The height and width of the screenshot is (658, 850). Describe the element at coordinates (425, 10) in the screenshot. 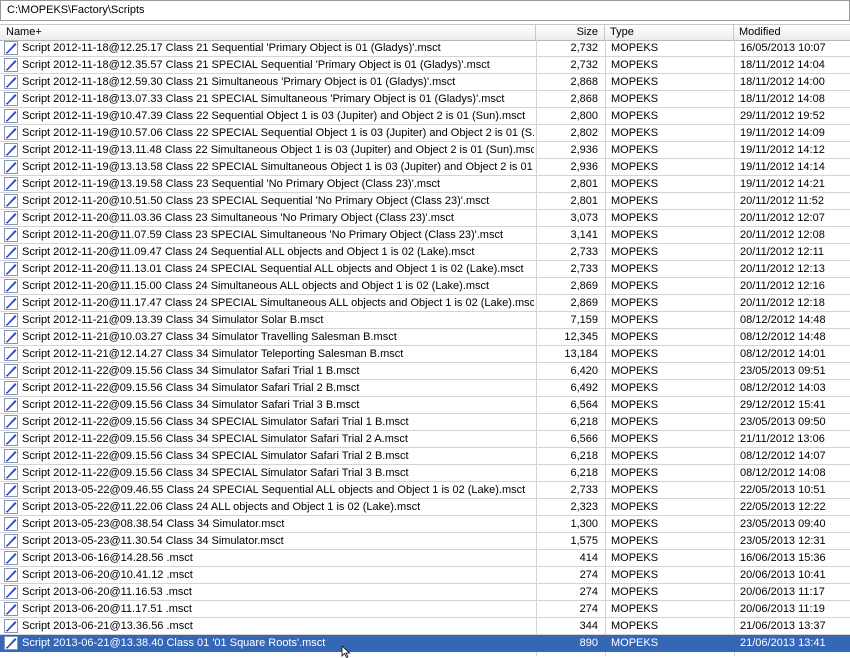

I see `address-bar: C:\MOPEKS\Factory\Scripts` at that location.